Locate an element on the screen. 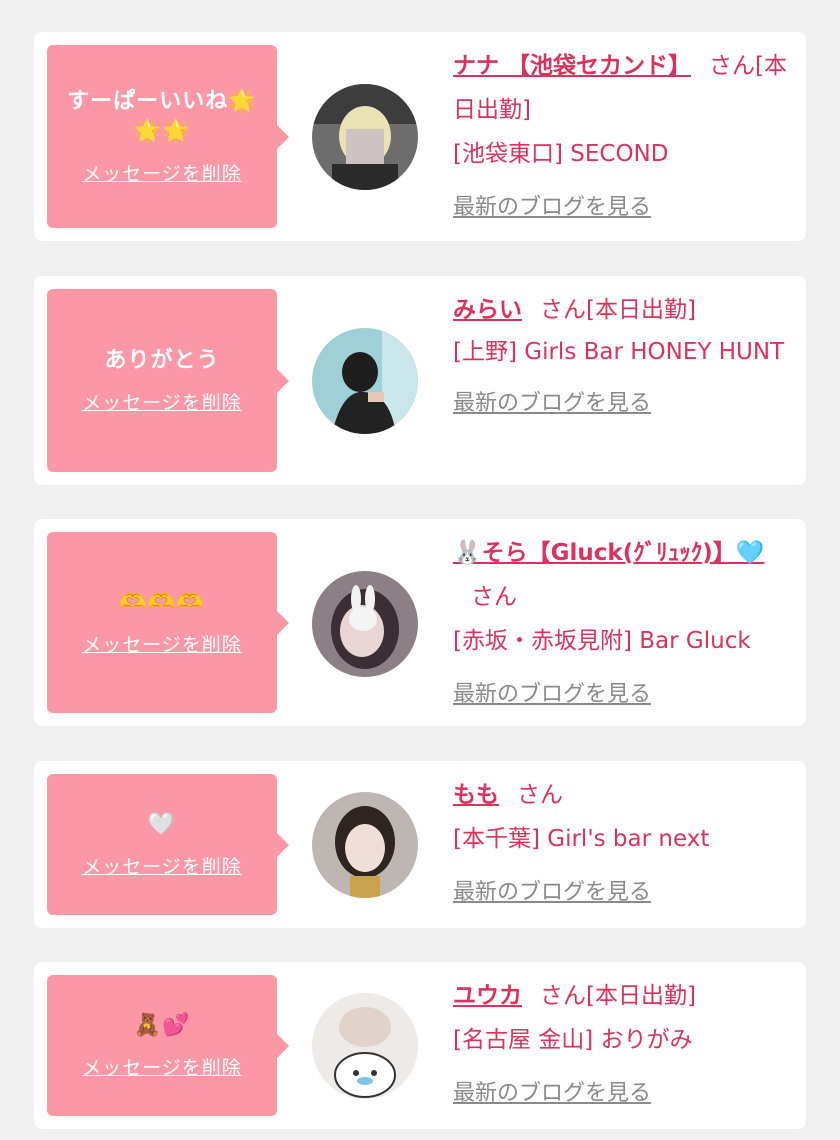 Image resolution: width=840 pixels, height=1140 pixels. message-bubble: 🫶🫶🫶 メッセージを削除 is located at coordinates (168, 622).